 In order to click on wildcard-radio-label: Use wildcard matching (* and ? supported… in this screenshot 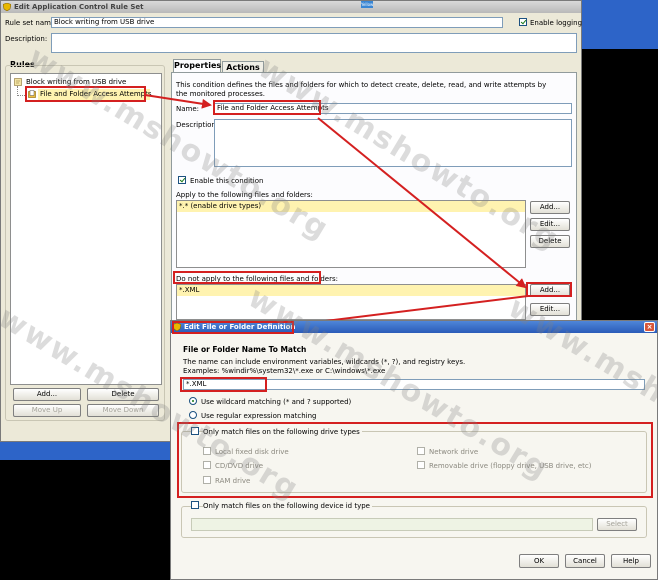, I will do `click(276, 402)`.